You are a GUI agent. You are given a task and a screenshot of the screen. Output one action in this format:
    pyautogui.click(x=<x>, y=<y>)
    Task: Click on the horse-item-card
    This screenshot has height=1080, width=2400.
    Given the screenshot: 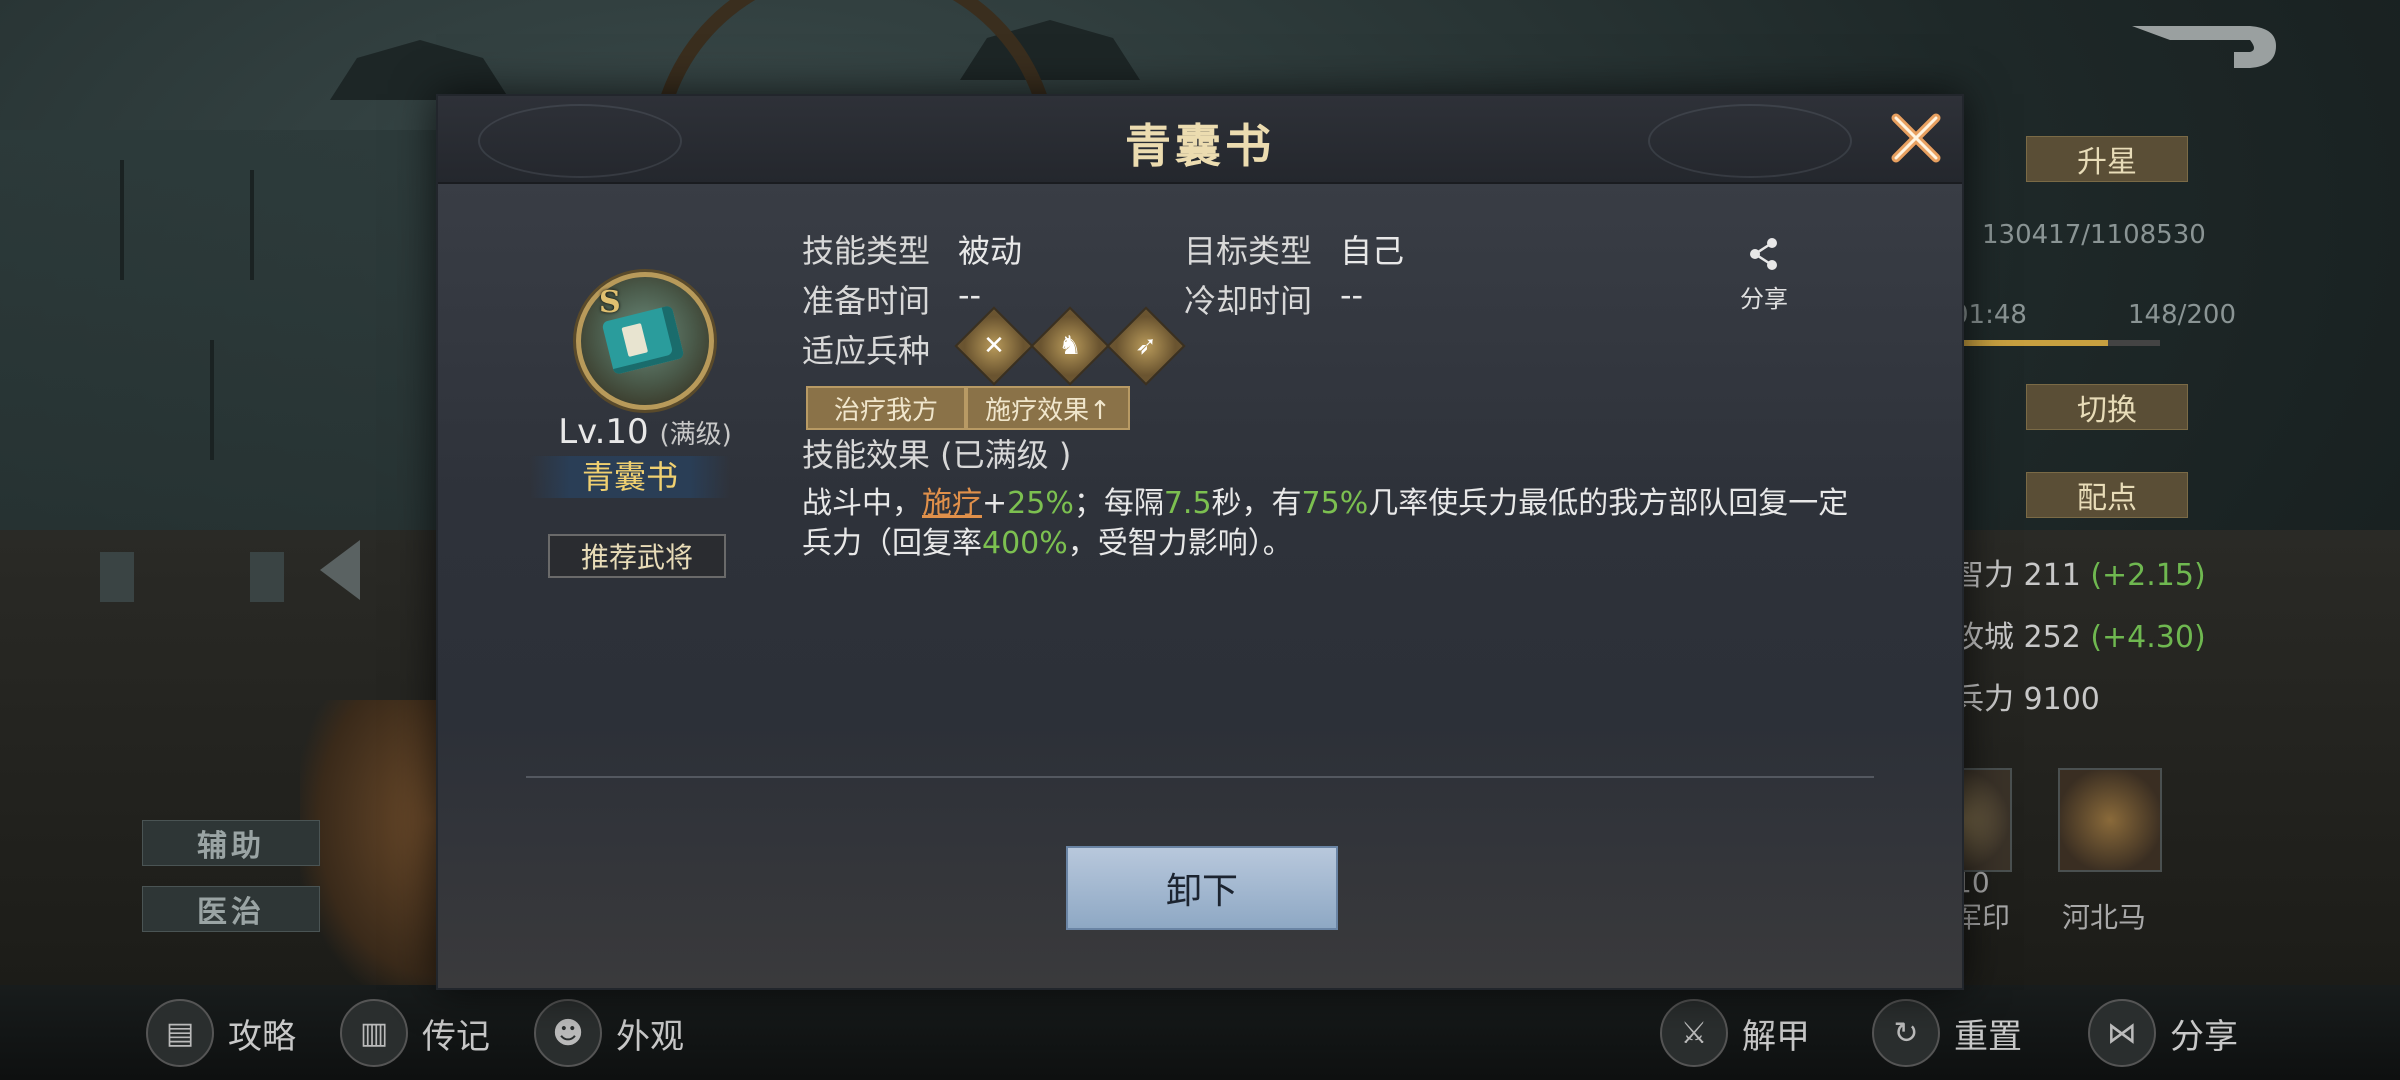 What is the action you would take?
    pyautogui.click(x=2110, y=820)
    